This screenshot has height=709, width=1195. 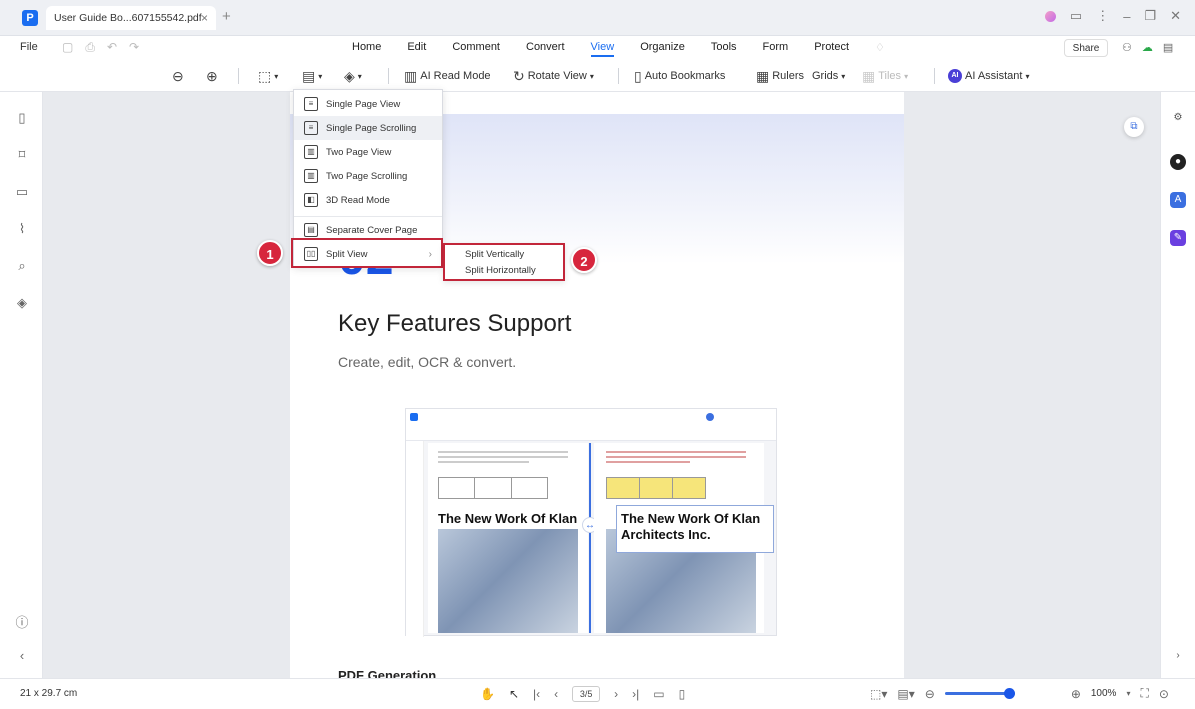 I want to click on bookmark-icon: ▯, so click(x=638, y=75).